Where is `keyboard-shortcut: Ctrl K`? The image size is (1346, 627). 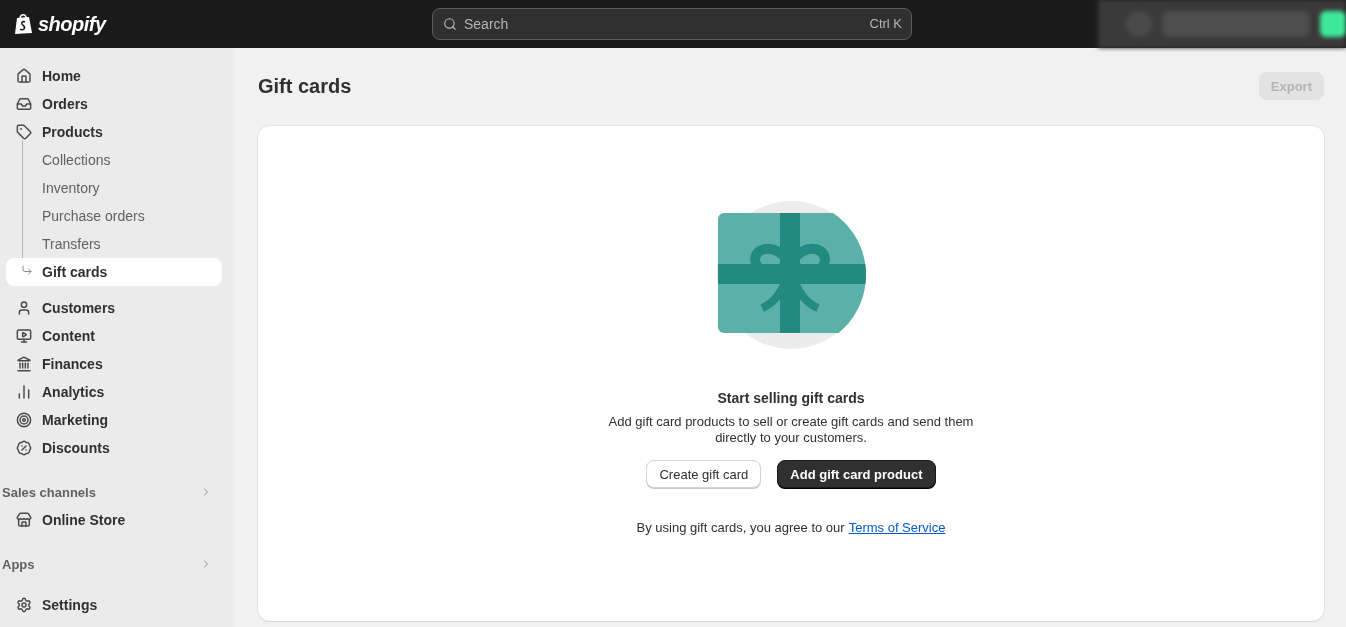 keyboard-shortcut: Ctrl K is located at coordinates (885, 23).